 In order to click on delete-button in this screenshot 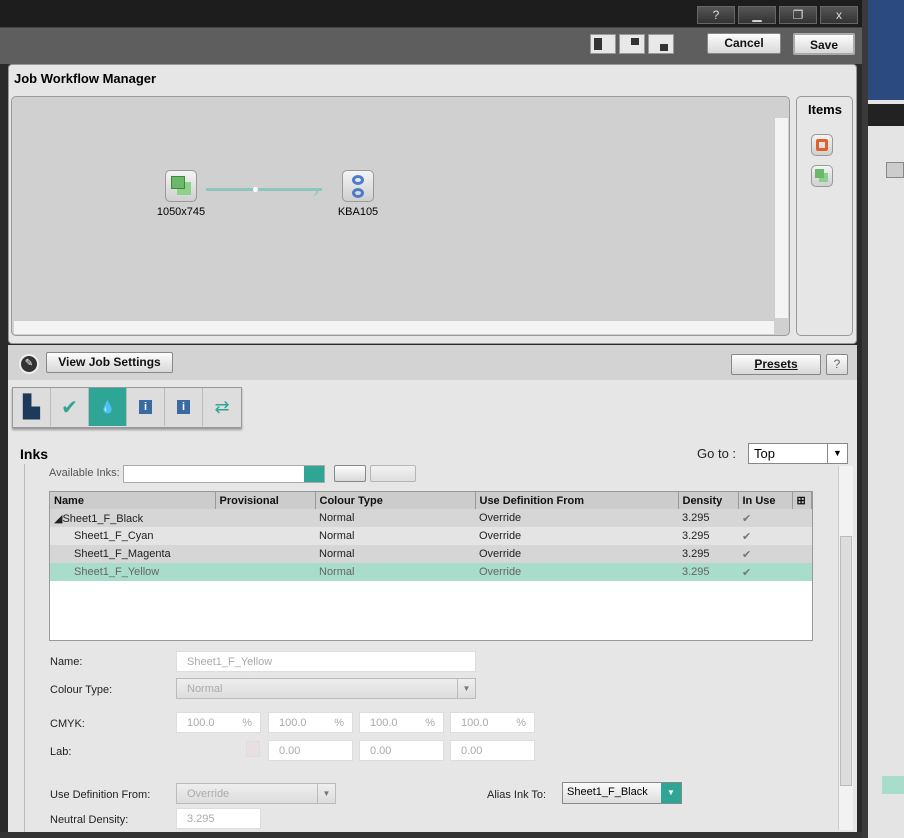, I will do `click(393, 473)`.